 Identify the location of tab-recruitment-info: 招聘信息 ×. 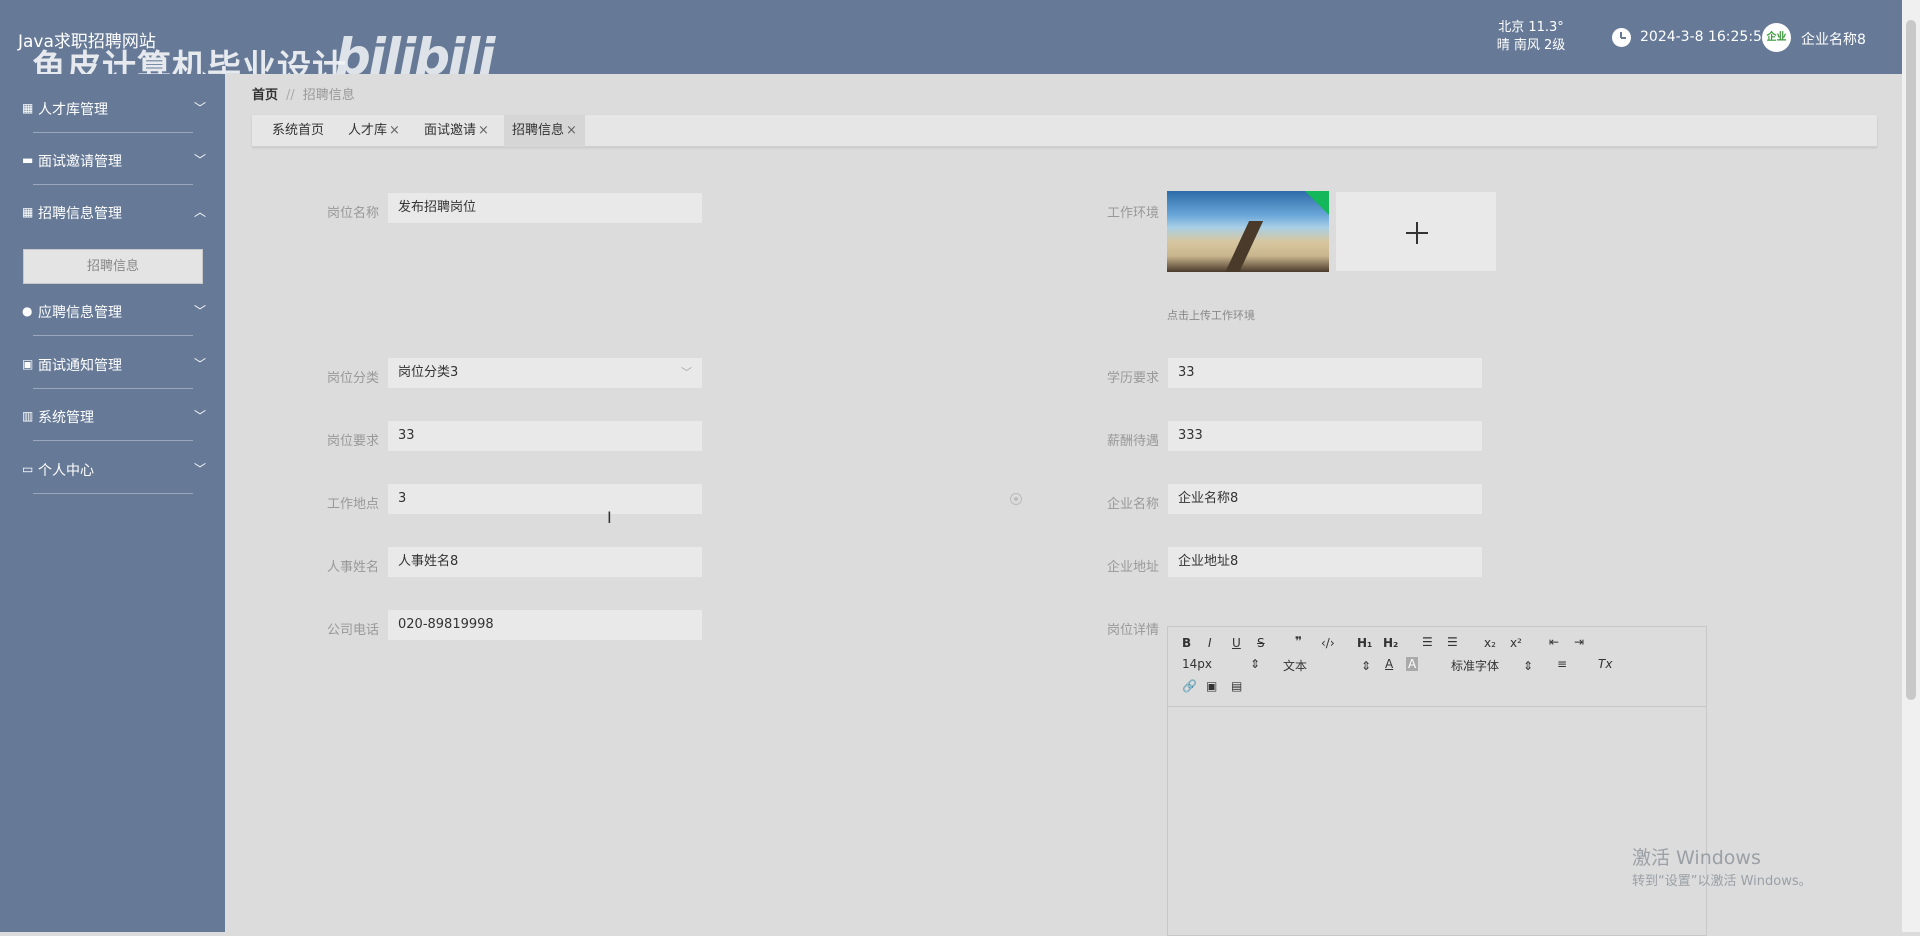
(544, 131).